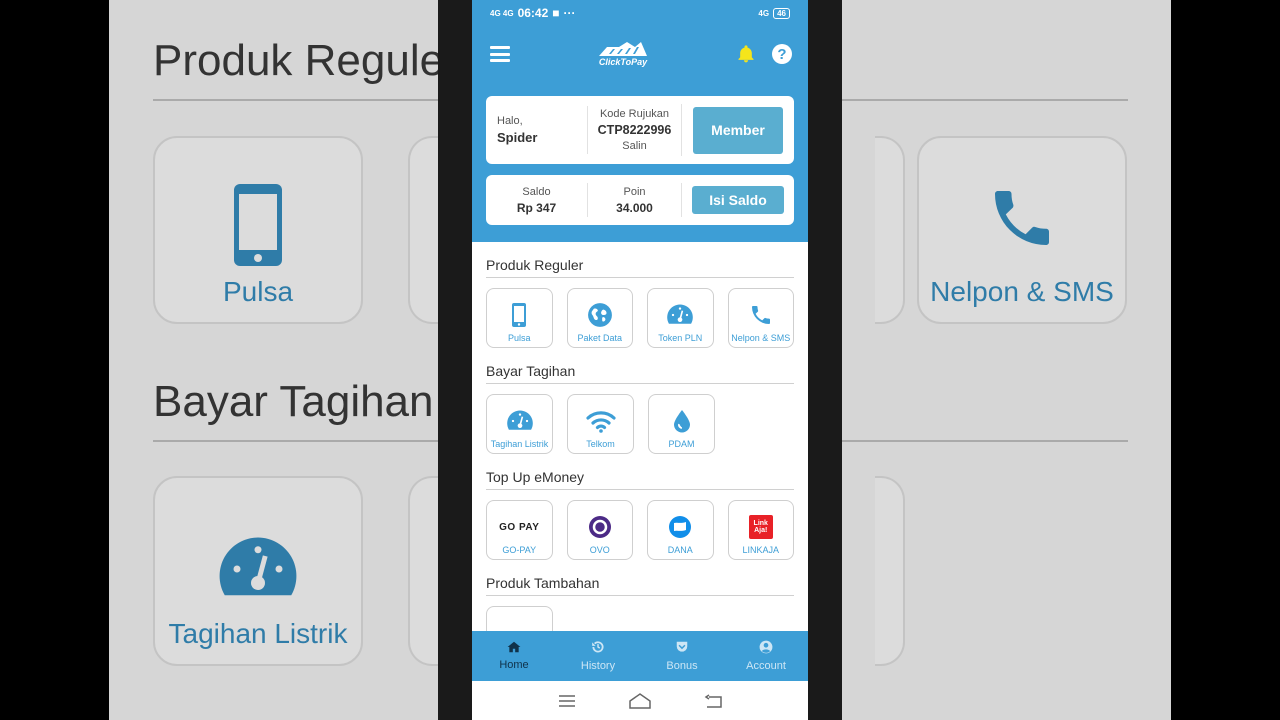 The image size is (1280, 720). I want to click on battery-icon: 46, so click(781, 13).